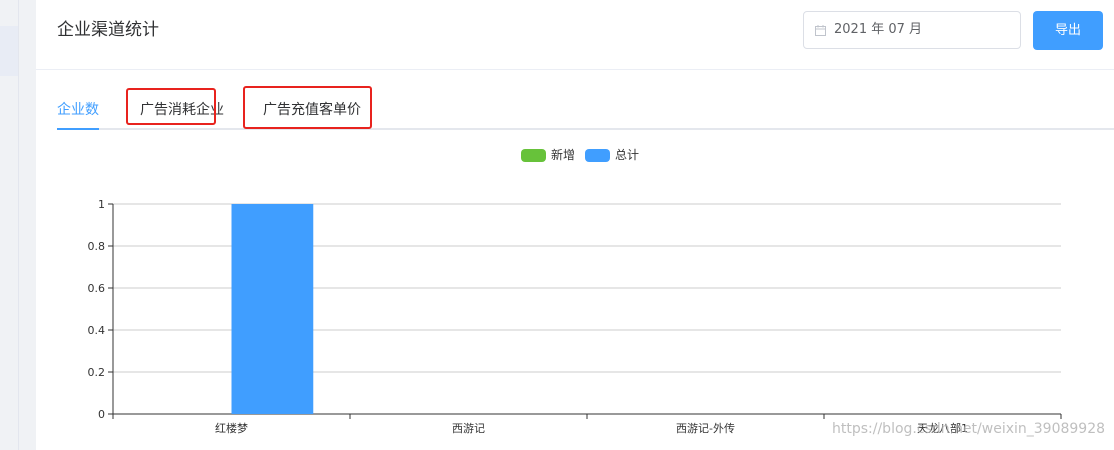 The height and width of the screenshot is (450, 1114). What do you see at coordinates (78, 129) in the screenshot?
I see `tab-active-indicator` at bounding box center [78, 129].